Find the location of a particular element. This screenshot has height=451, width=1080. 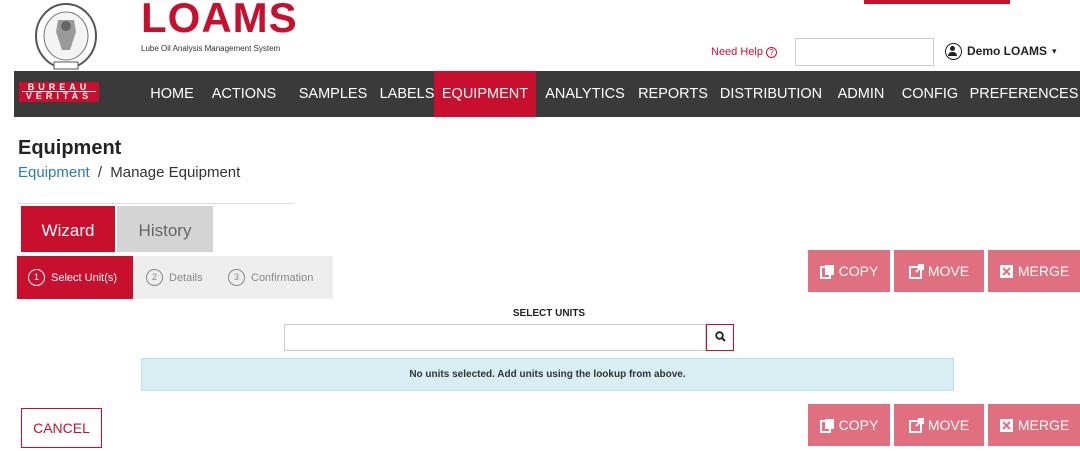

search-icon is located at coordinates (720, 338).